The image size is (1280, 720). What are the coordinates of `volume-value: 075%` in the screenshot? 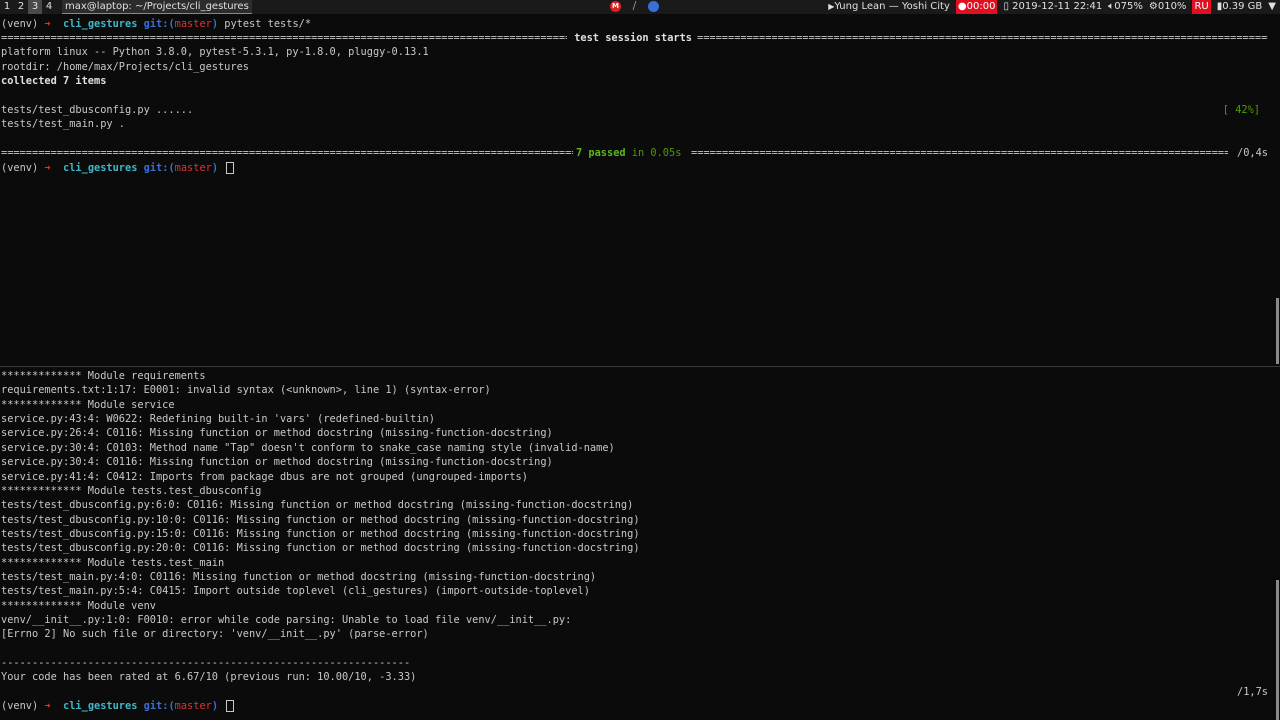 It's located at (1128, 6).